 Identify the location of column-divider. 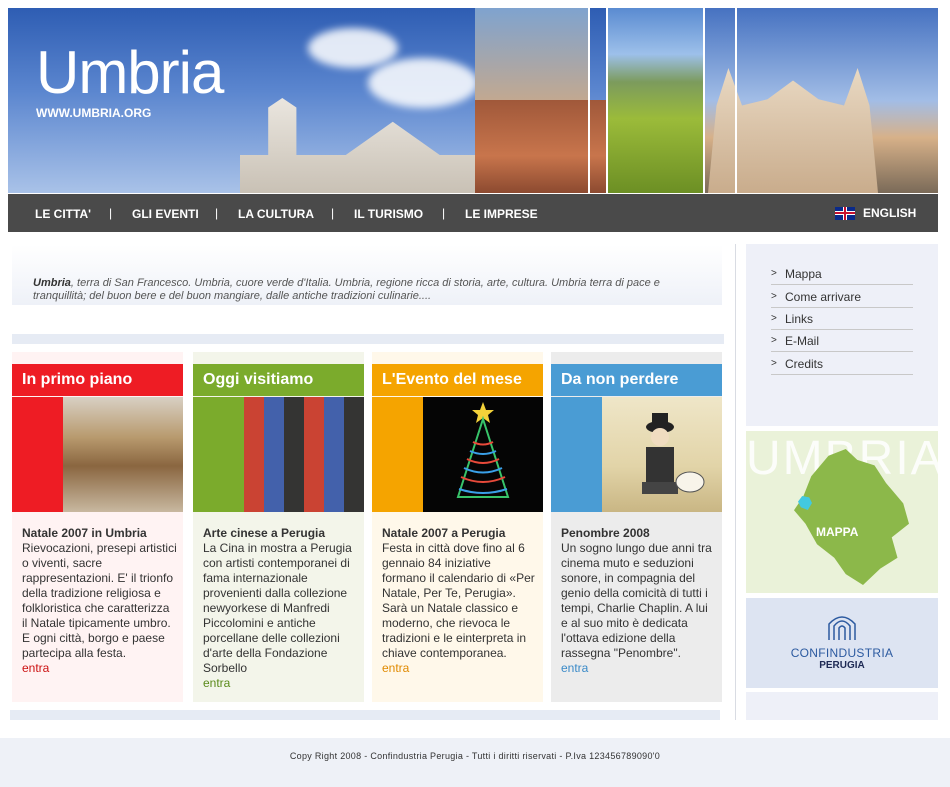
(735, 482).